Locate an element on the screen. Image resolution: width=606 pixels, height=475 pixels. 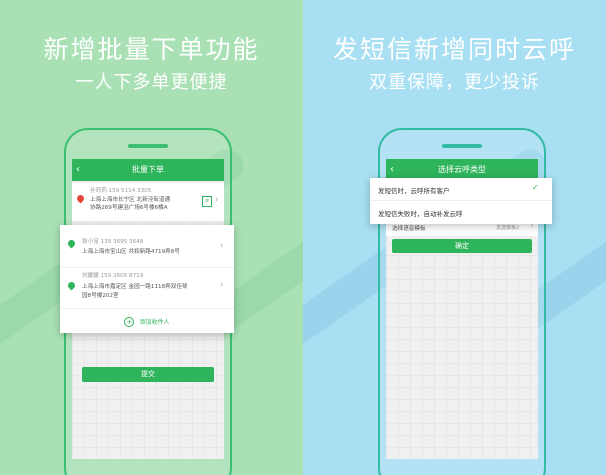
plus-circle-icon: + is located at coordinates (129, 321).